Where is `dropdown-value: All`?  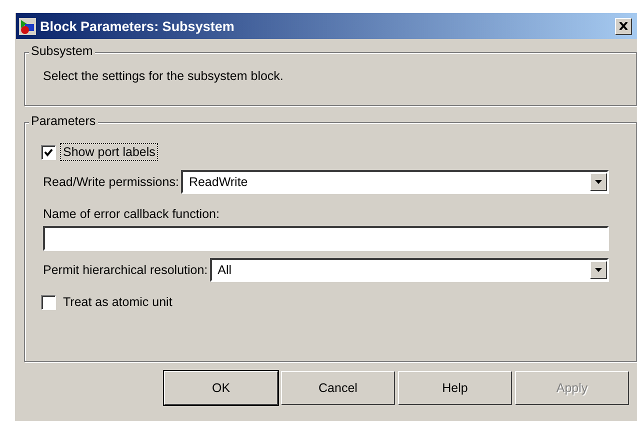
dropdown-value: All is located at coordinates (225, 270).